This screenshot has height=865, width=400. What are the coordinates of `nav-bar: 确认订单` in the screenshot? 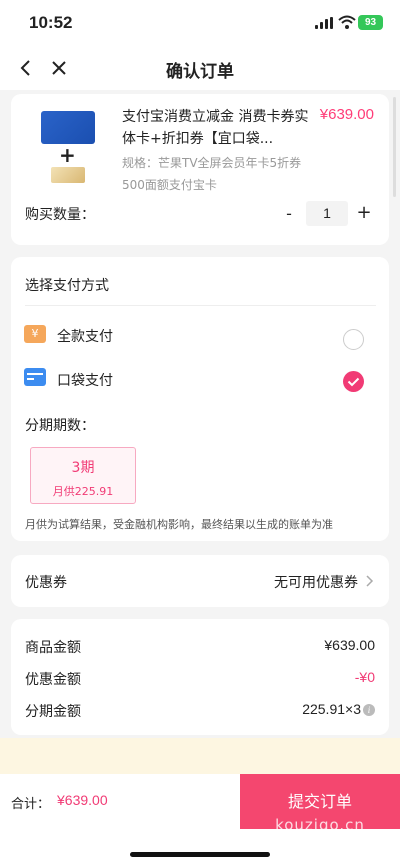 It's located at (200, 69).